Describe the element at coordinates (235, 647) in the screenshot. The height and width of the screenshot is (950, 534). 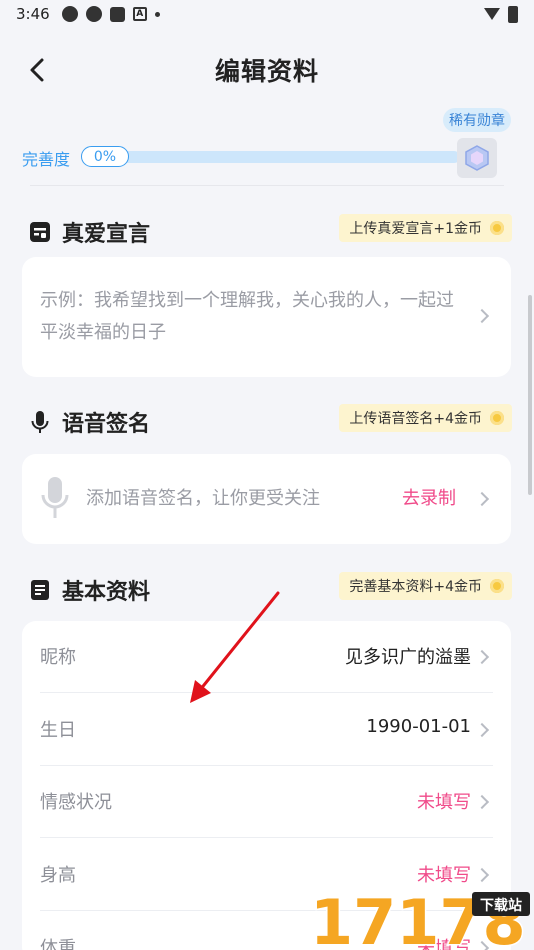
I see `annotation-arrow-icon` at that location.